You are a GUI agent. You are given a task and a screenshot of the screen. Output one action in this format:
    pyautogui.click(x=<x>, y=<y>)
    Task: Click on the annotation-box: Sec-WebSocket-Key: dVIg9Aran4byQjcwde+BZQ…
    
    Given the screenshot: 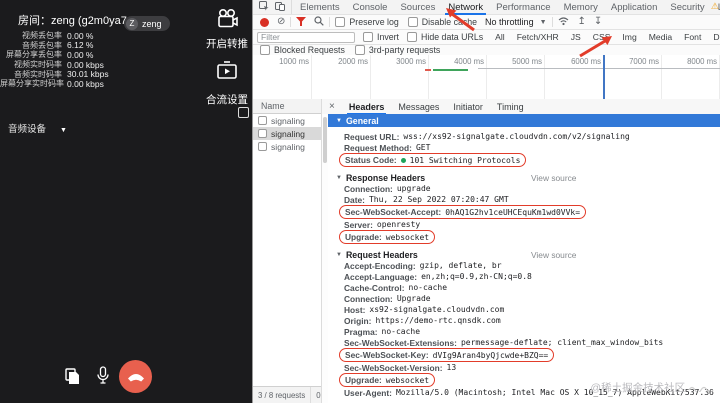 What is the action you would take?
    pyautogui.click(x=447, y=355)
    